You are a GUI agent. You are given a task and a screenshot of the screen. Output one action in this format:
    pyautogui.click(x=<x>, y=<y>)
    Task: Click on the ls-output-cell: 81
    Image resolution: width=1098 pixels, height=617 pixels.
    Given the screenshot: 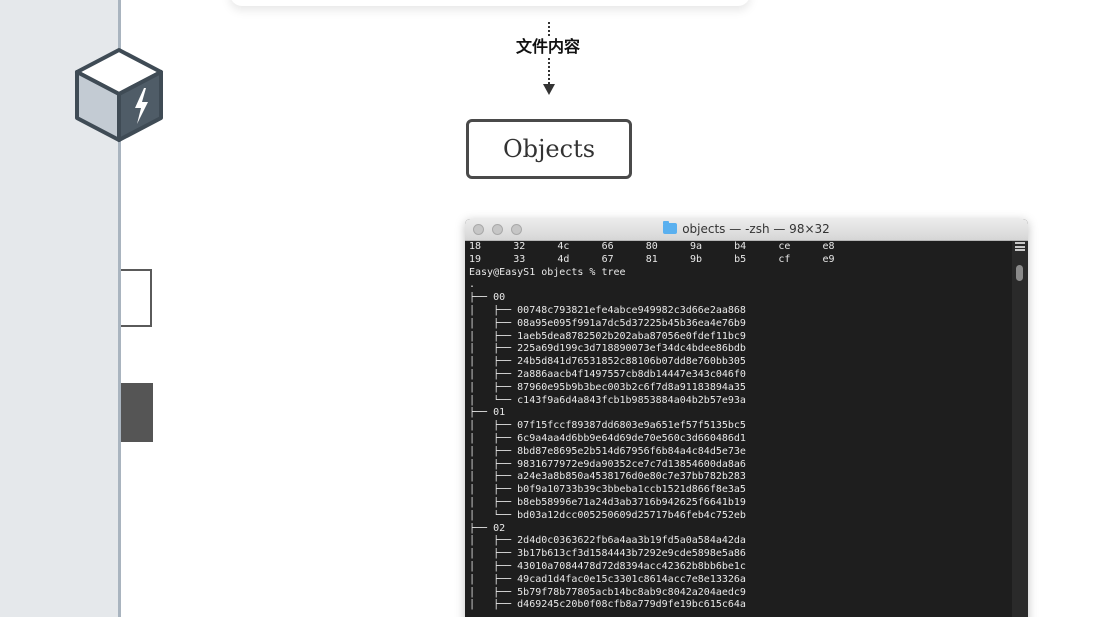 What is the action you would take?
    pyautogui.click(x=651, y=259)
    